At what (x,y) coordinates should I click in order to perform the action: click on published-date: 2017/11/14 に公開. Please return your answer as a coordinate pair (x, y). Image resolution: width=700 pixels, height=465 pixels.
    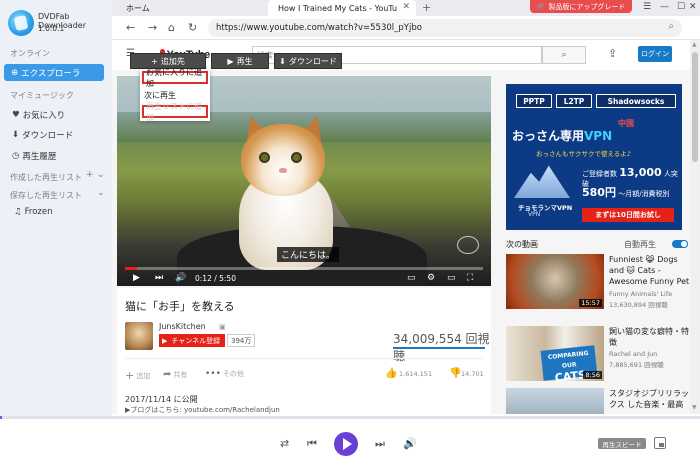
    Looking at the image, I should click on (161, 399).